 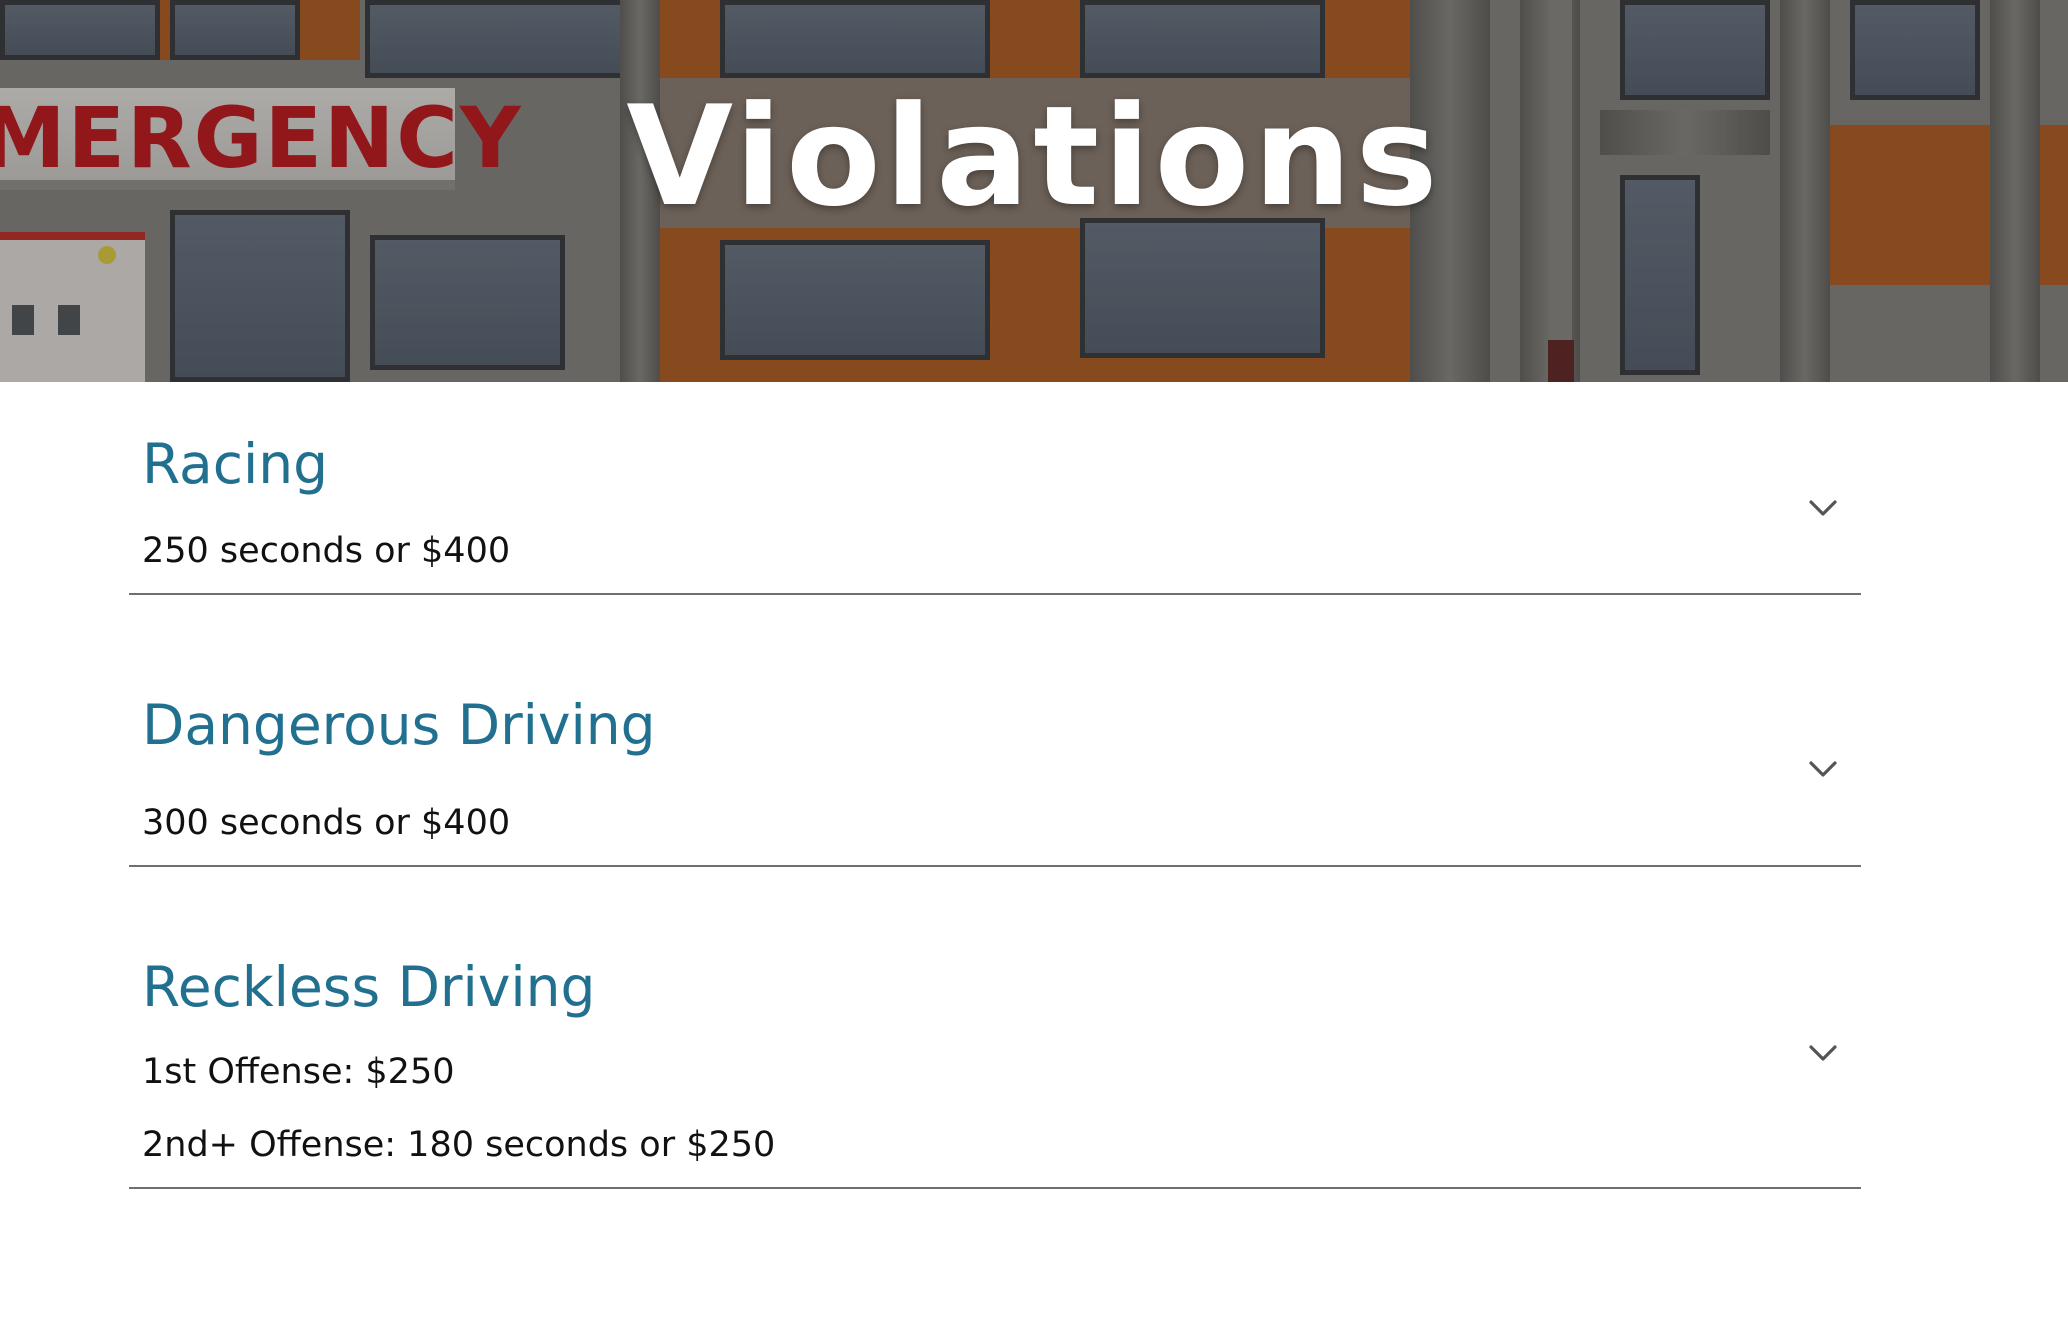 What do you see at coordinates (369, 987) in the screenshot?
I see `violation-title: Reckless Driving` at bounding box center [369, 987].